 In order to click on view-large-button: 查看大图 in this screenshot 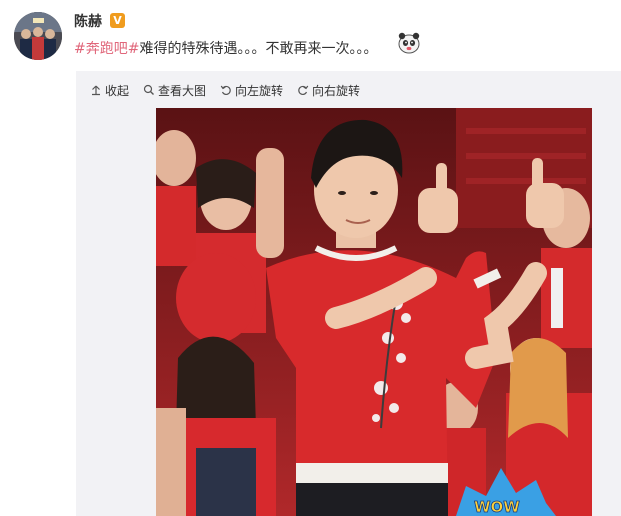, I will do `click(174, 90)`.